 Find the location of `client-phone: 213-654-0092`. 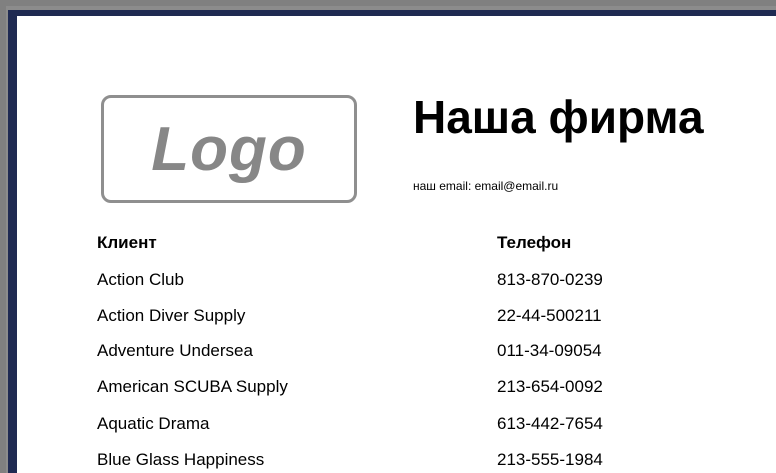

client-phone: 213-654-0092 is located at coordinates (550, 386).